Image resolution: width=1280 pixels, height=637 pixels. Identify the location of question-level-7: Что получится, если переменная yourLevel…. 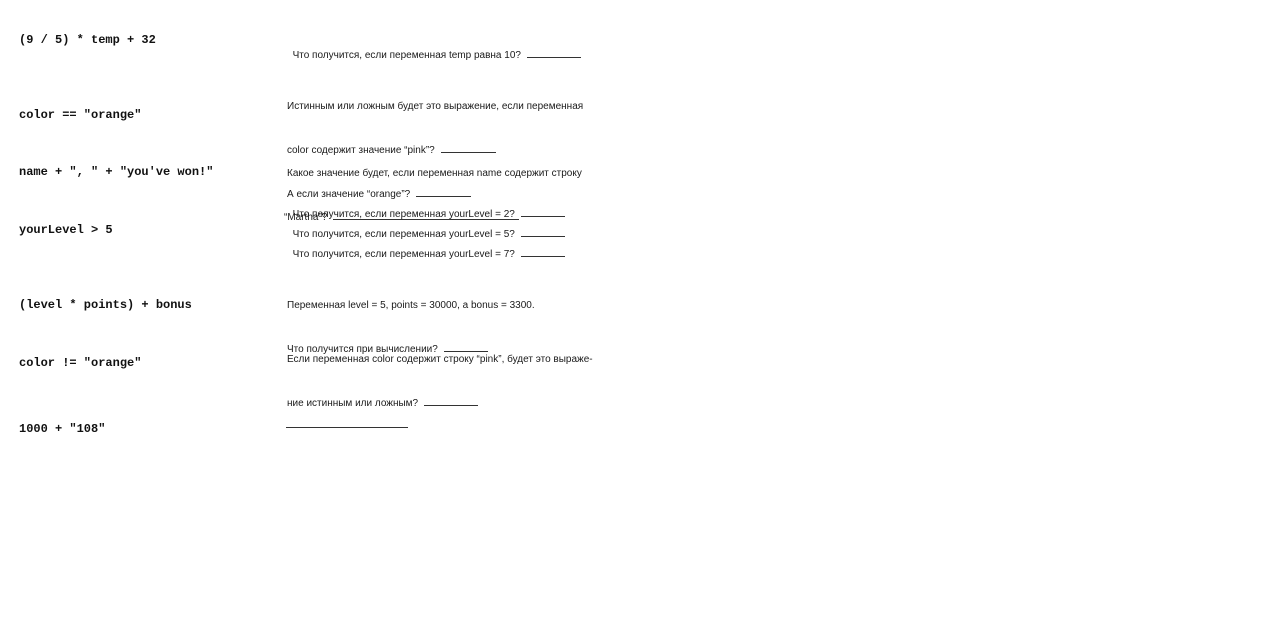
(426, 247).